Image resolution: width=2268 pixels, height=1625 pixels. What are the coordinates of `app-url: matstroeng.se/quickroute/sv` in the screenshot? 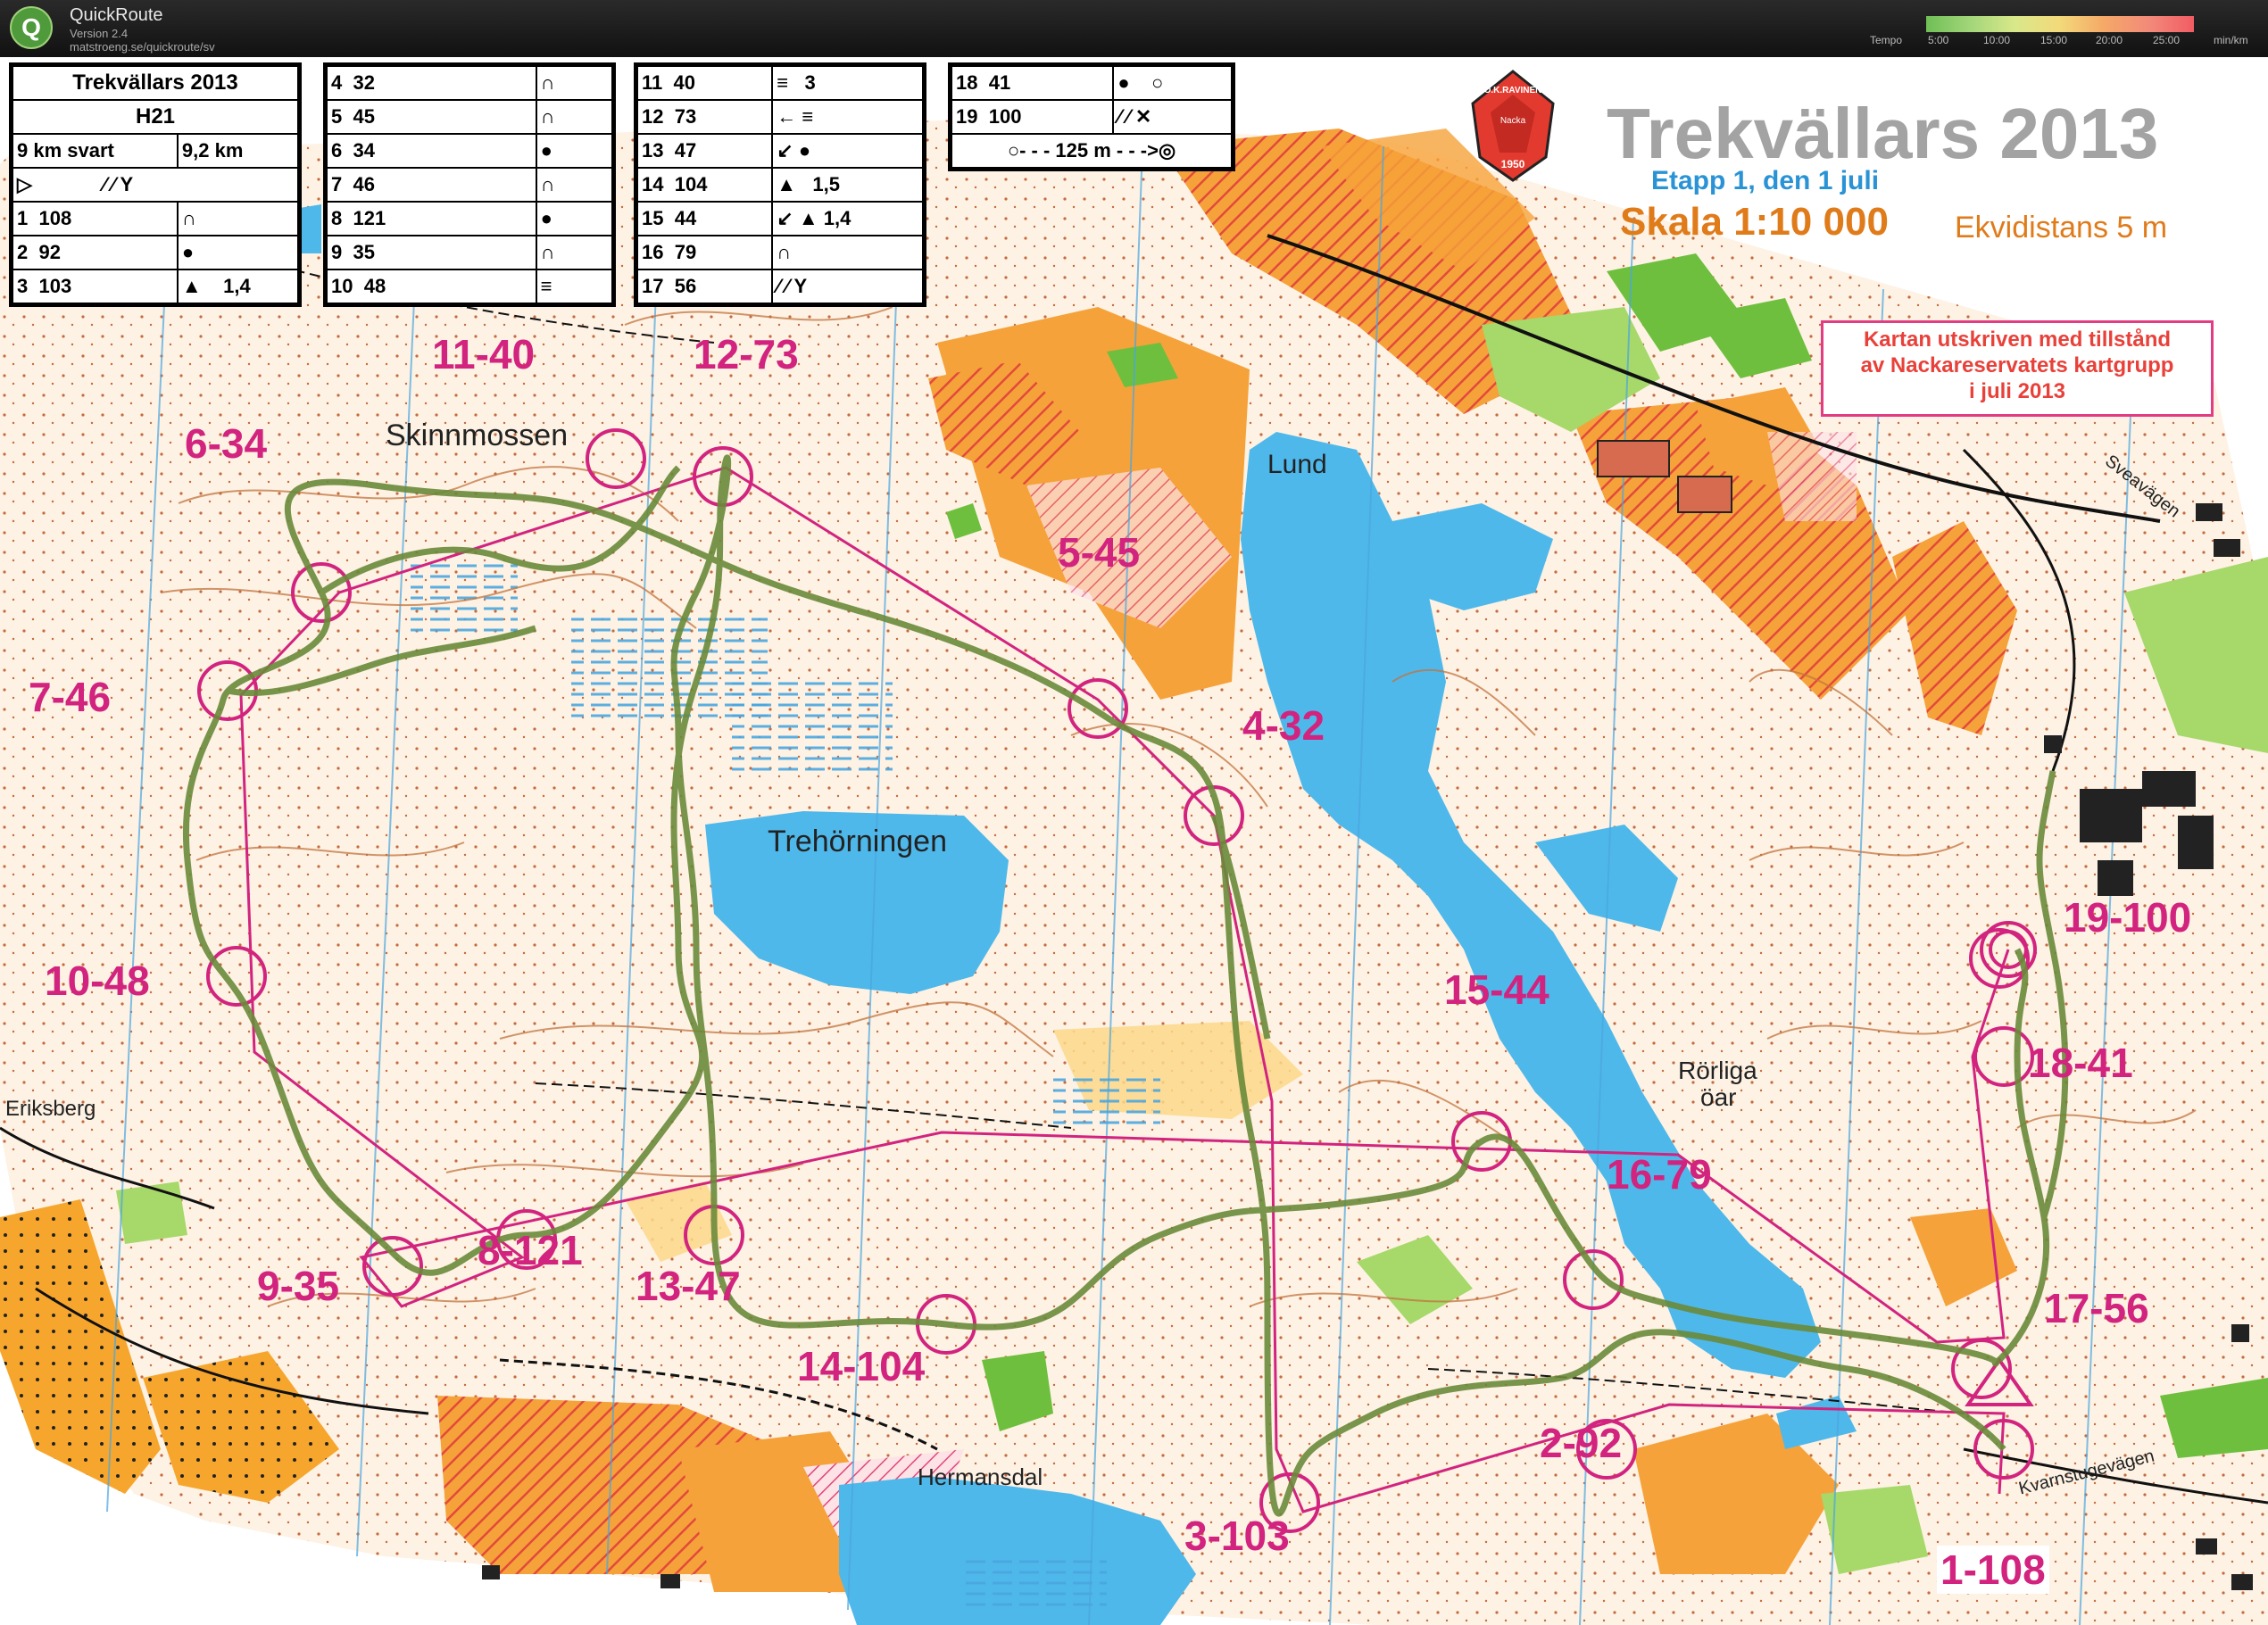 It's located at (143, 47).